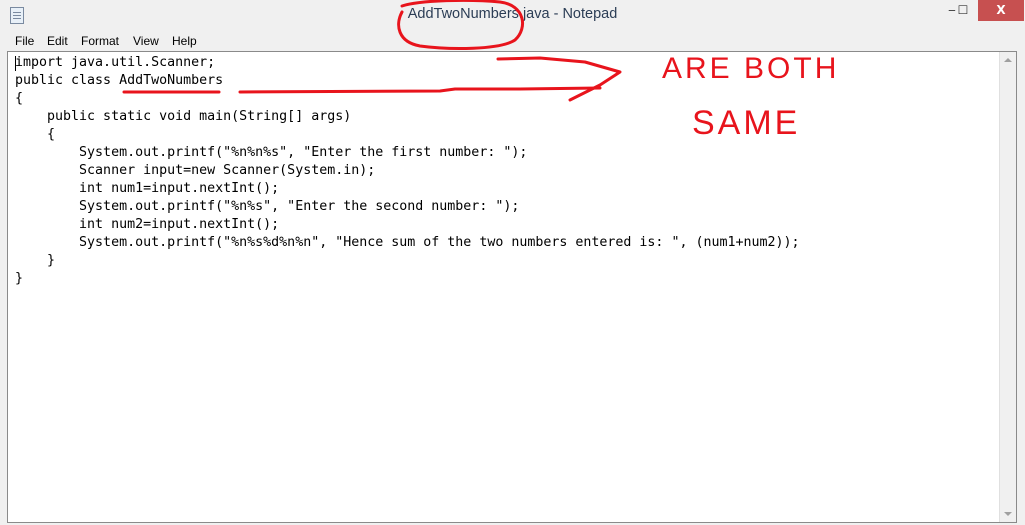  I want to click on close-button: X, so click(1001, 10).